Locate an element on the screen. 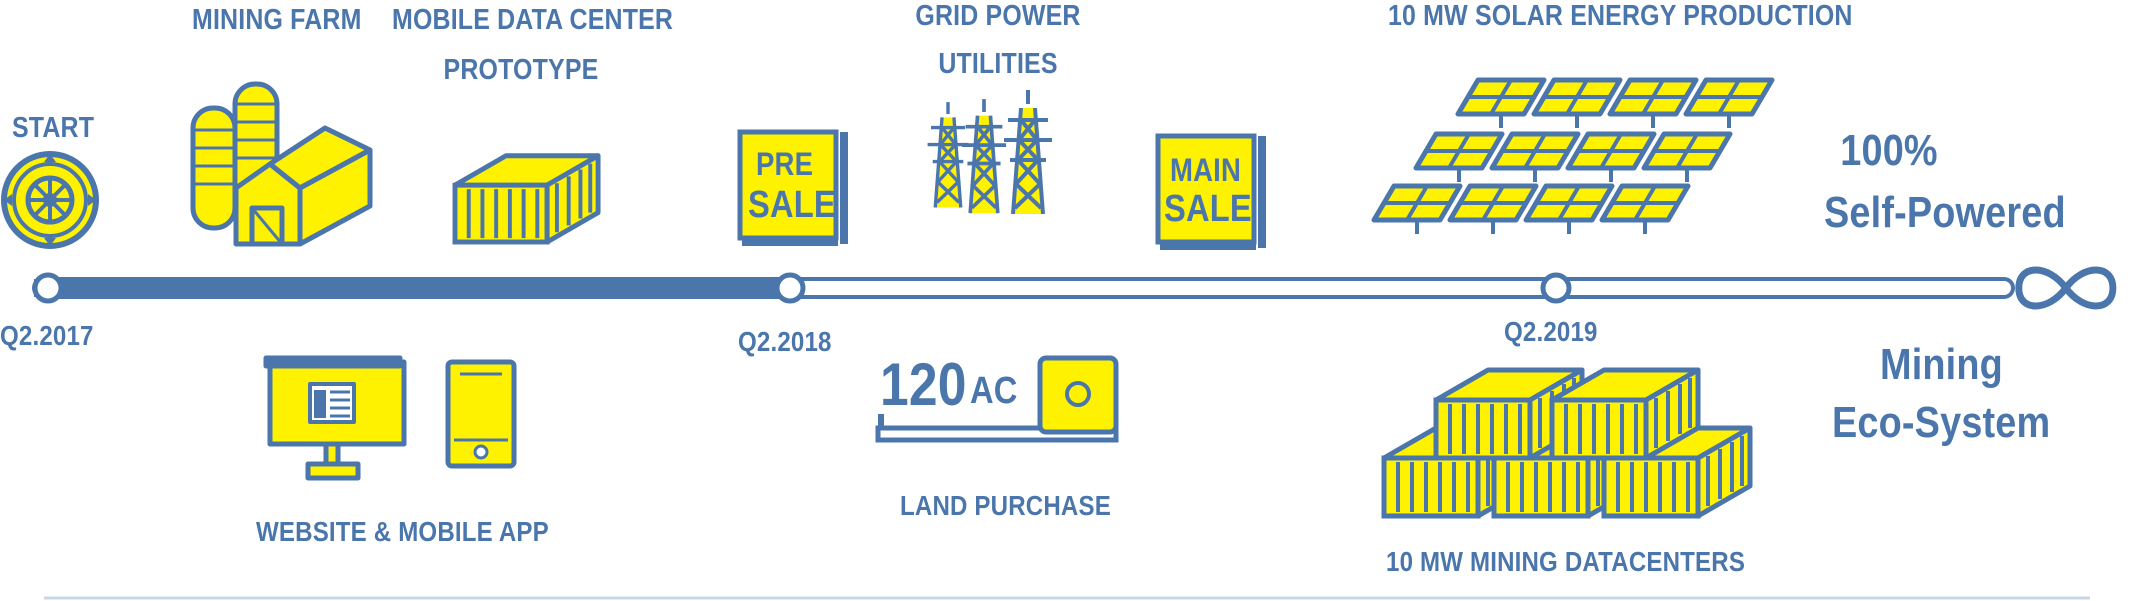 The width and height of the screenshot is (2154, 601). milestone-dot-2019 is located at coordinates (1556, 288).